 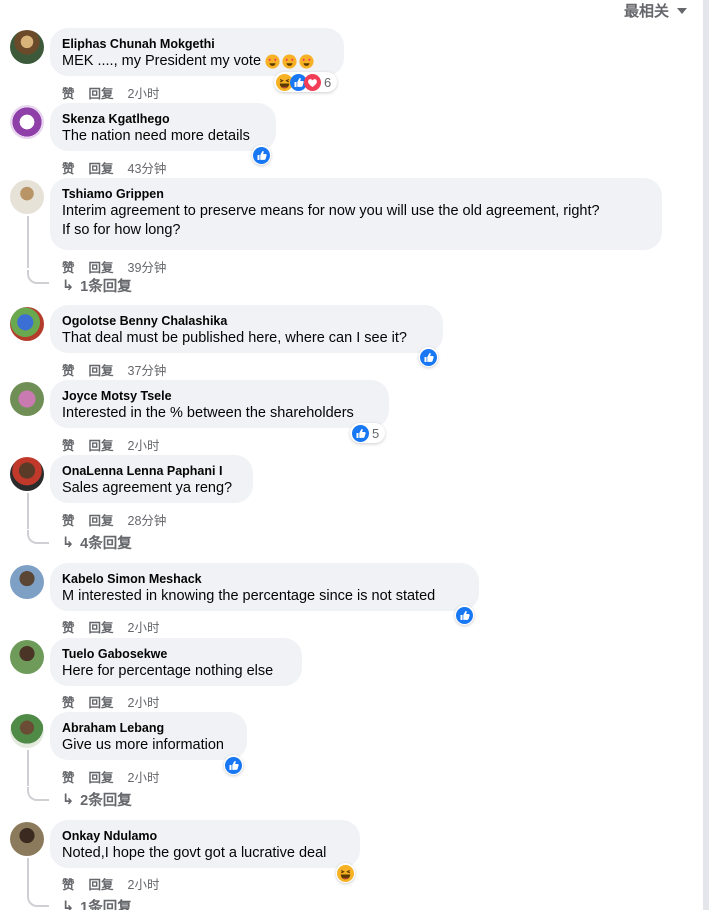 I want to click on reaction-summary: 5, so click(x=368, y=433).